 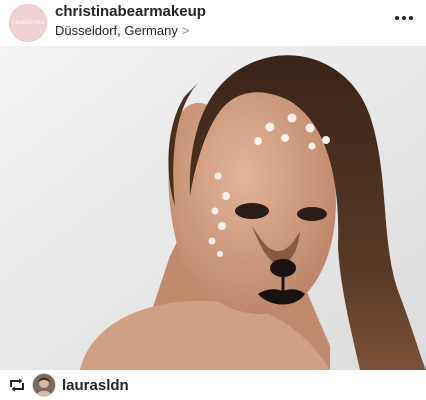 I want to click on chevron-right-icon: >, so click(x=185, y=30).